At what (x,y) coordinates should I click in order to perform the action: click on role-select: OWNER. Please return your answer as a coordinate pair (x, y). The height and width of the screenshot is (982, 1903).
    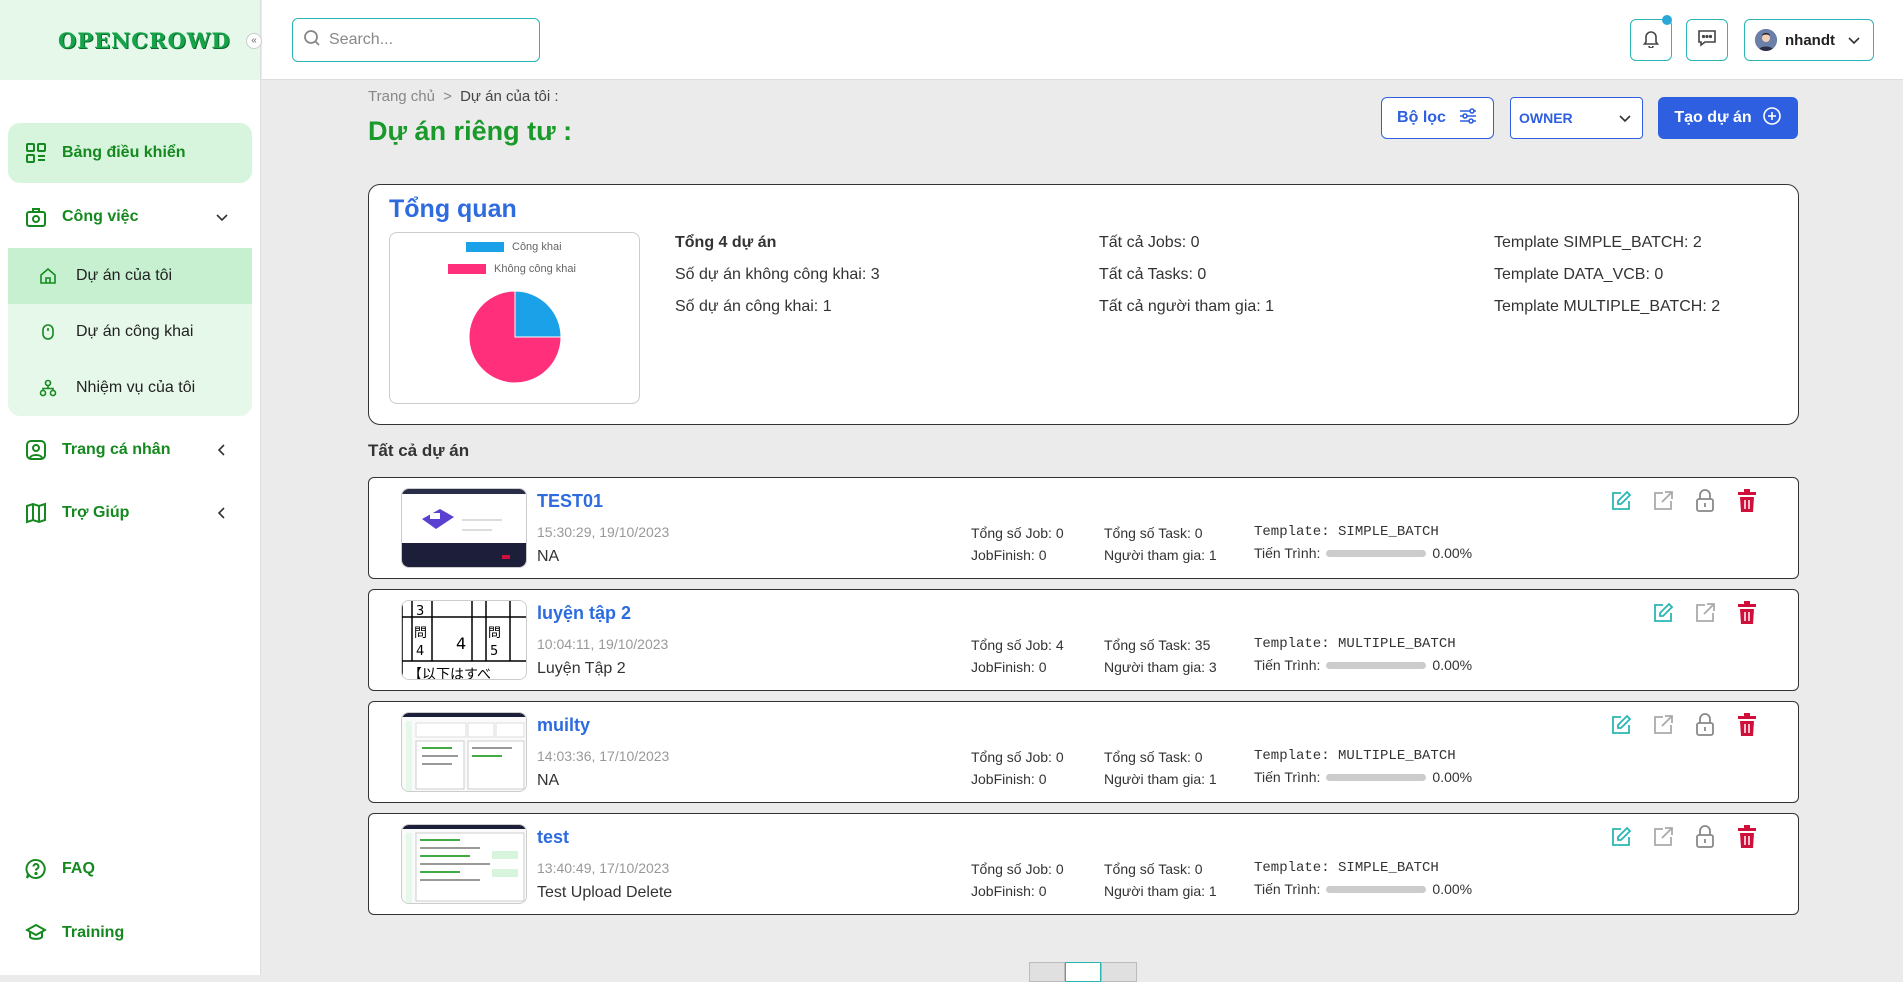
    Looking at the image, I should click on (1576, 118).